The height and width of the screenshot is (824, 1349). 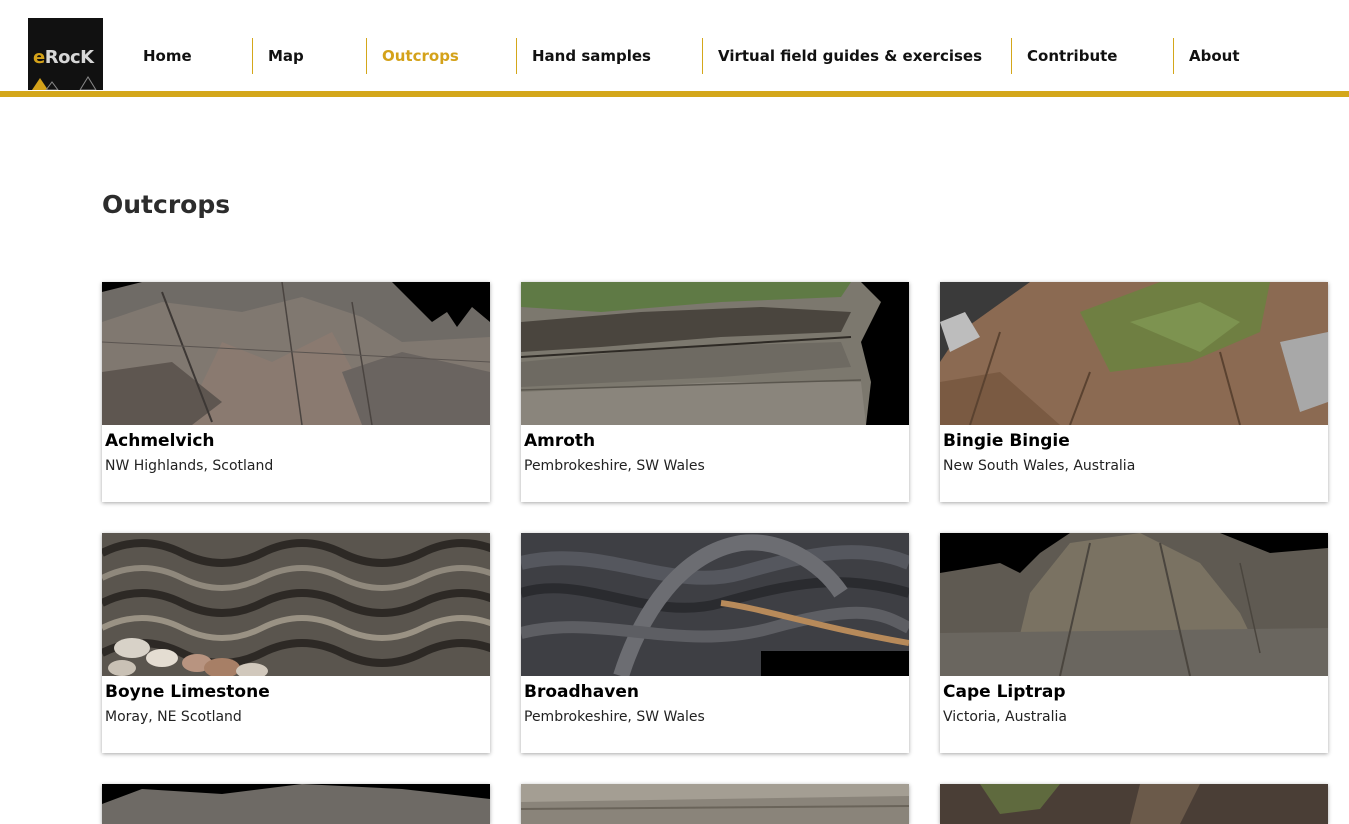 What do you see at coordinates (1214, 56) in the screenshot?
I see `nav-about: About` at bounding box center [1214, 56].